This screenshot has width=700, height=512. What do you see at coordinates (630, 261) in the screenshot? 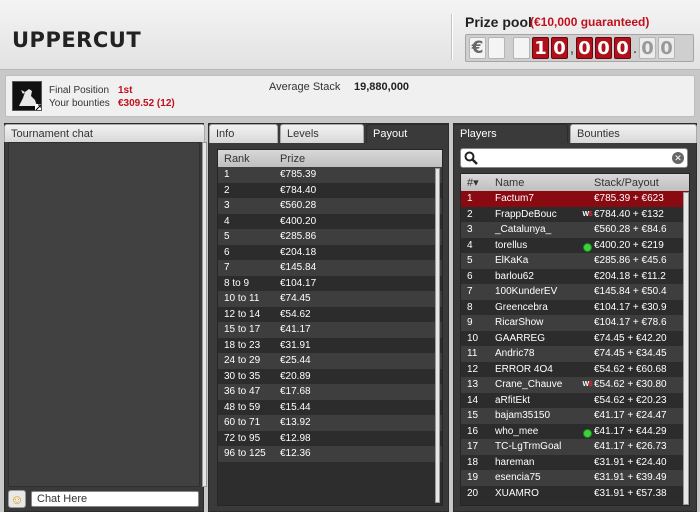
I see `player-stack-payout: €285.86 + €45.6` at bounding box center [630, 261].